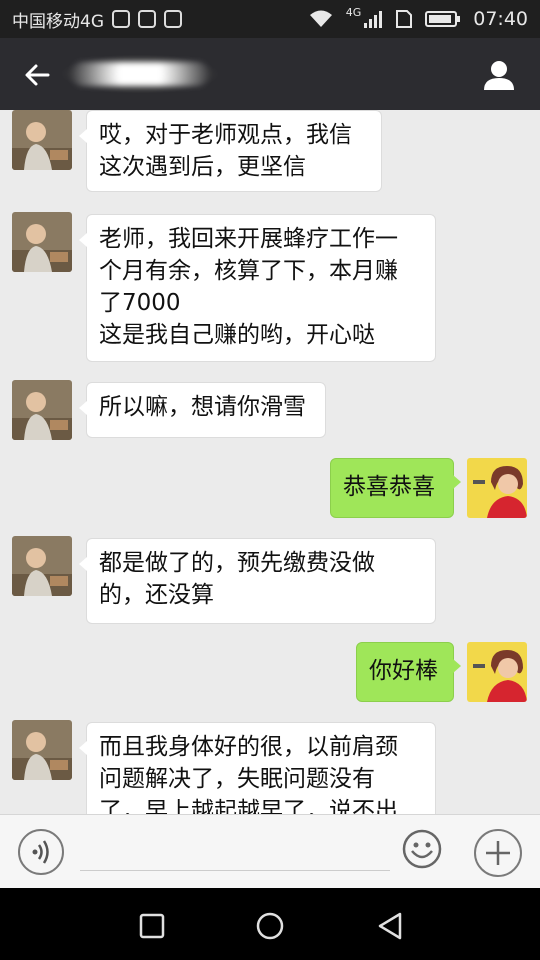 This screenshot has width=540, height=960. What do you see at coordinates (235, 853) in the screenshot?
I see `message-input` at bounding box center [235, 853].